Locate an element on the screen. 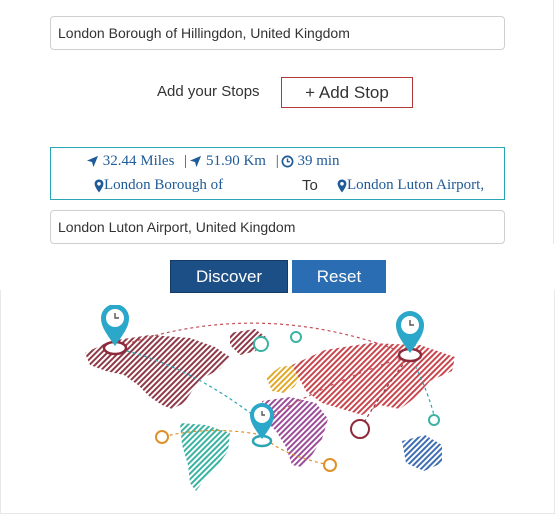 The width and height of the screenshot is (558, 514). africa-shape is located at coordinates (295, 432).